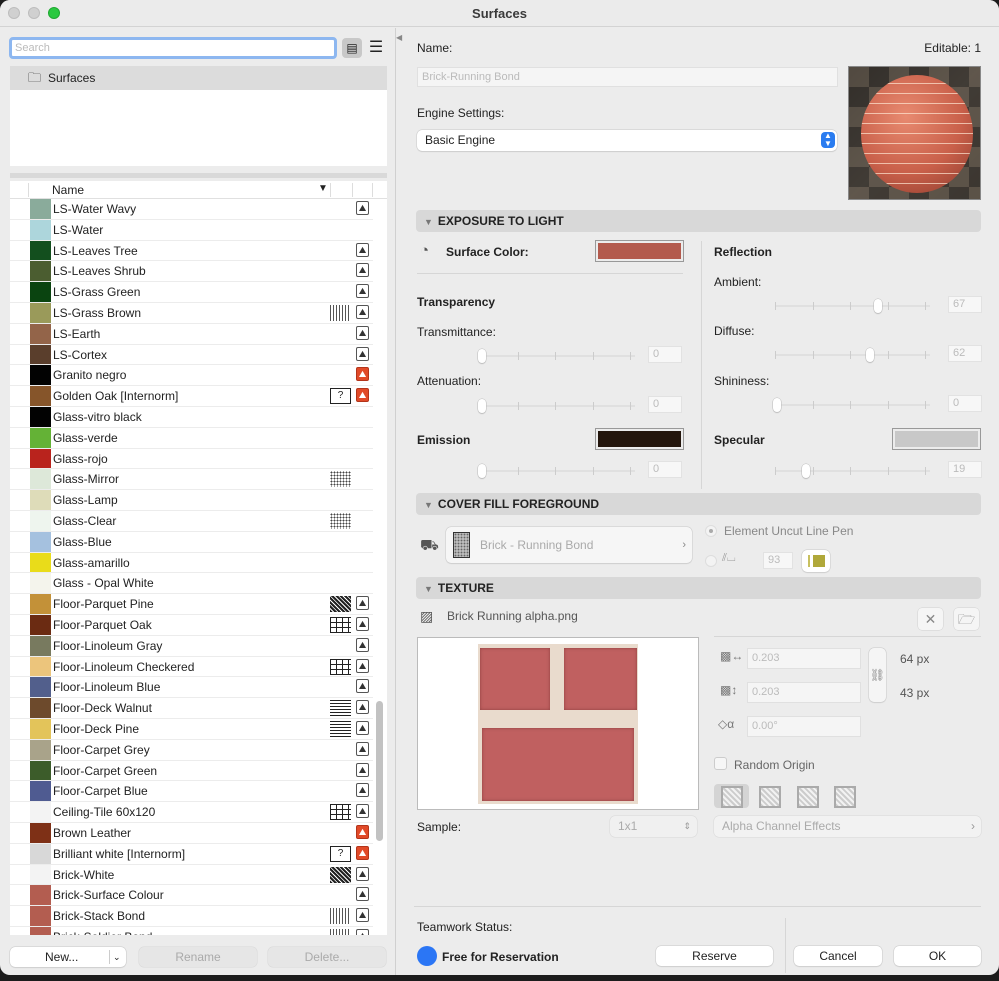  What do you see at coordinates (191, 688) in the screenshot?
I see `list-item: Floor-Linoleum Blue ⛰` at bounding box center [191, 688].